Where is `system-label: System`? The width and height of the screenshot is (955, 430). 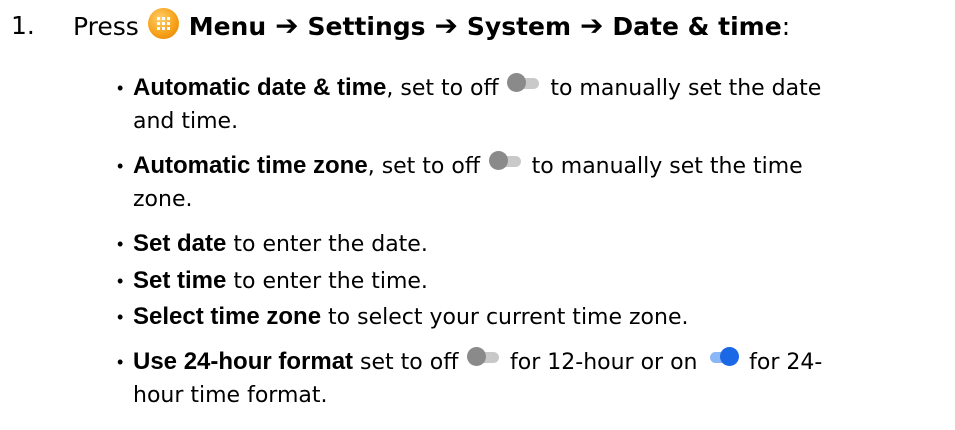 system-label: System is located at coordinates (519, 26).